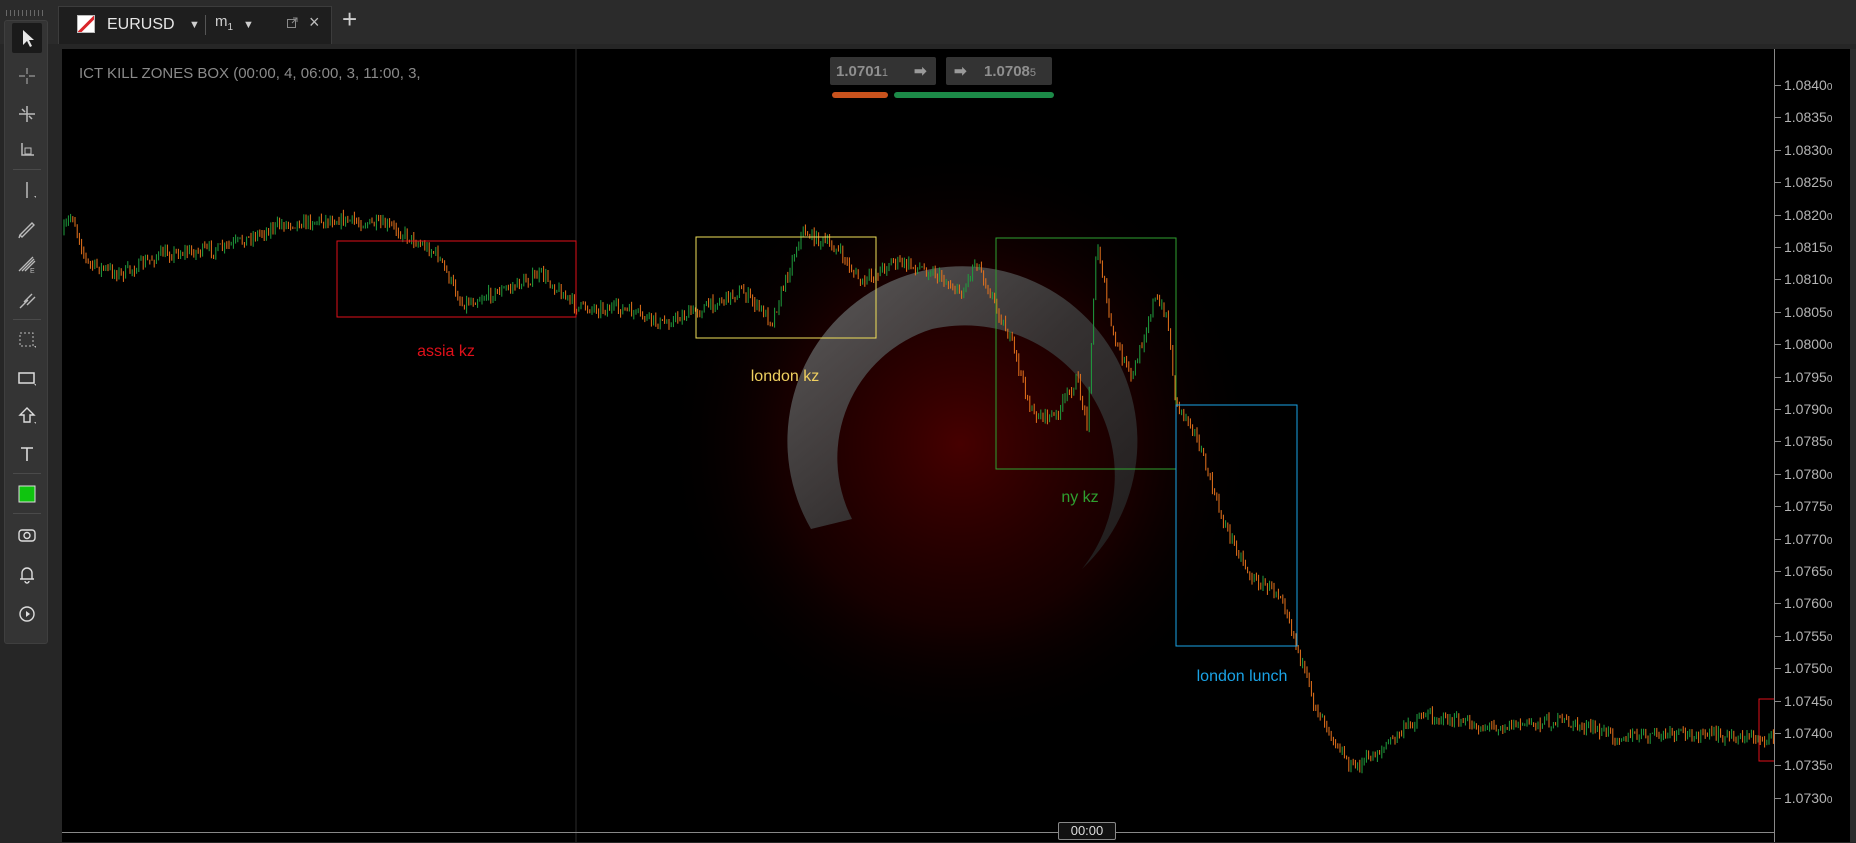 This screenshot has width=1856, height=843. I want to click on assia-kz-box, so click(456, 279).